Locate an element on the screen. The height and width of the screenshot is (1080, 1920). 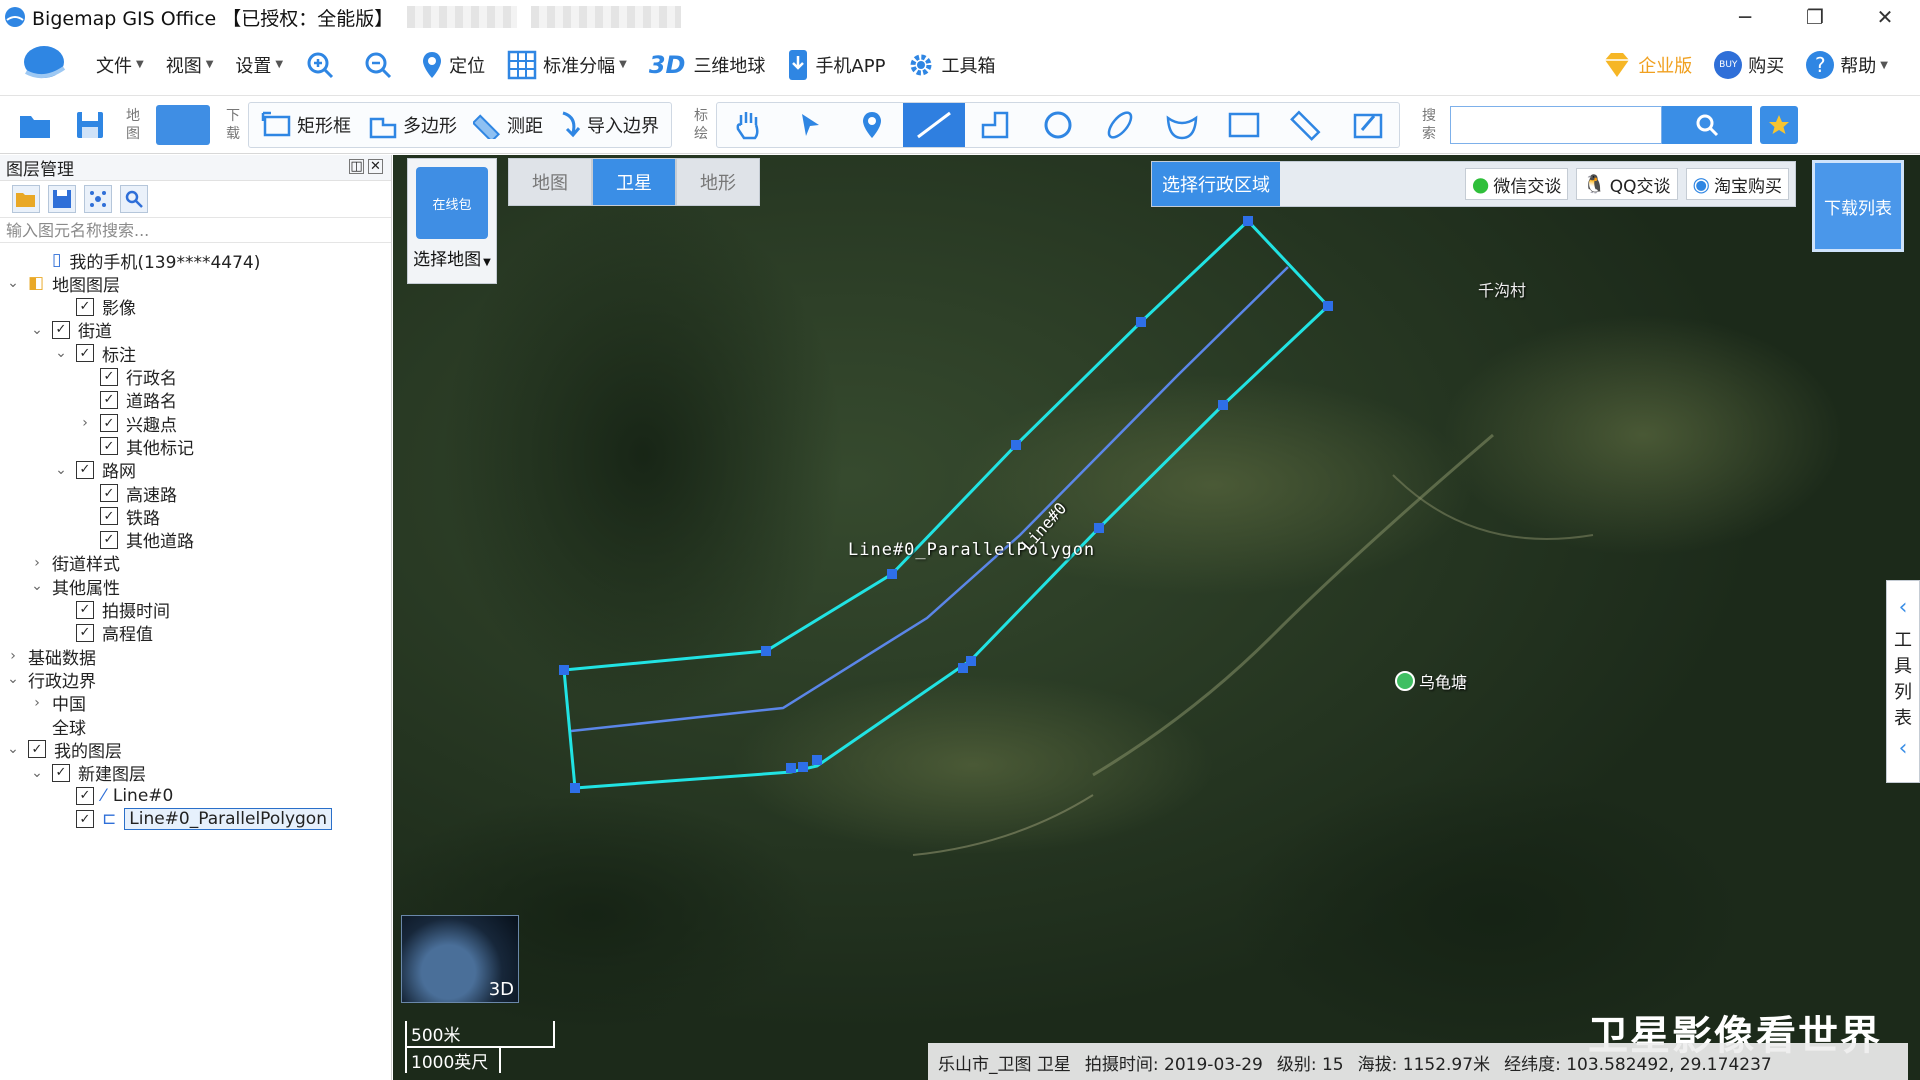
tree-item: ✓ ⊏ Line#0_ParallelPolygon is located at coordinates (193, 819).